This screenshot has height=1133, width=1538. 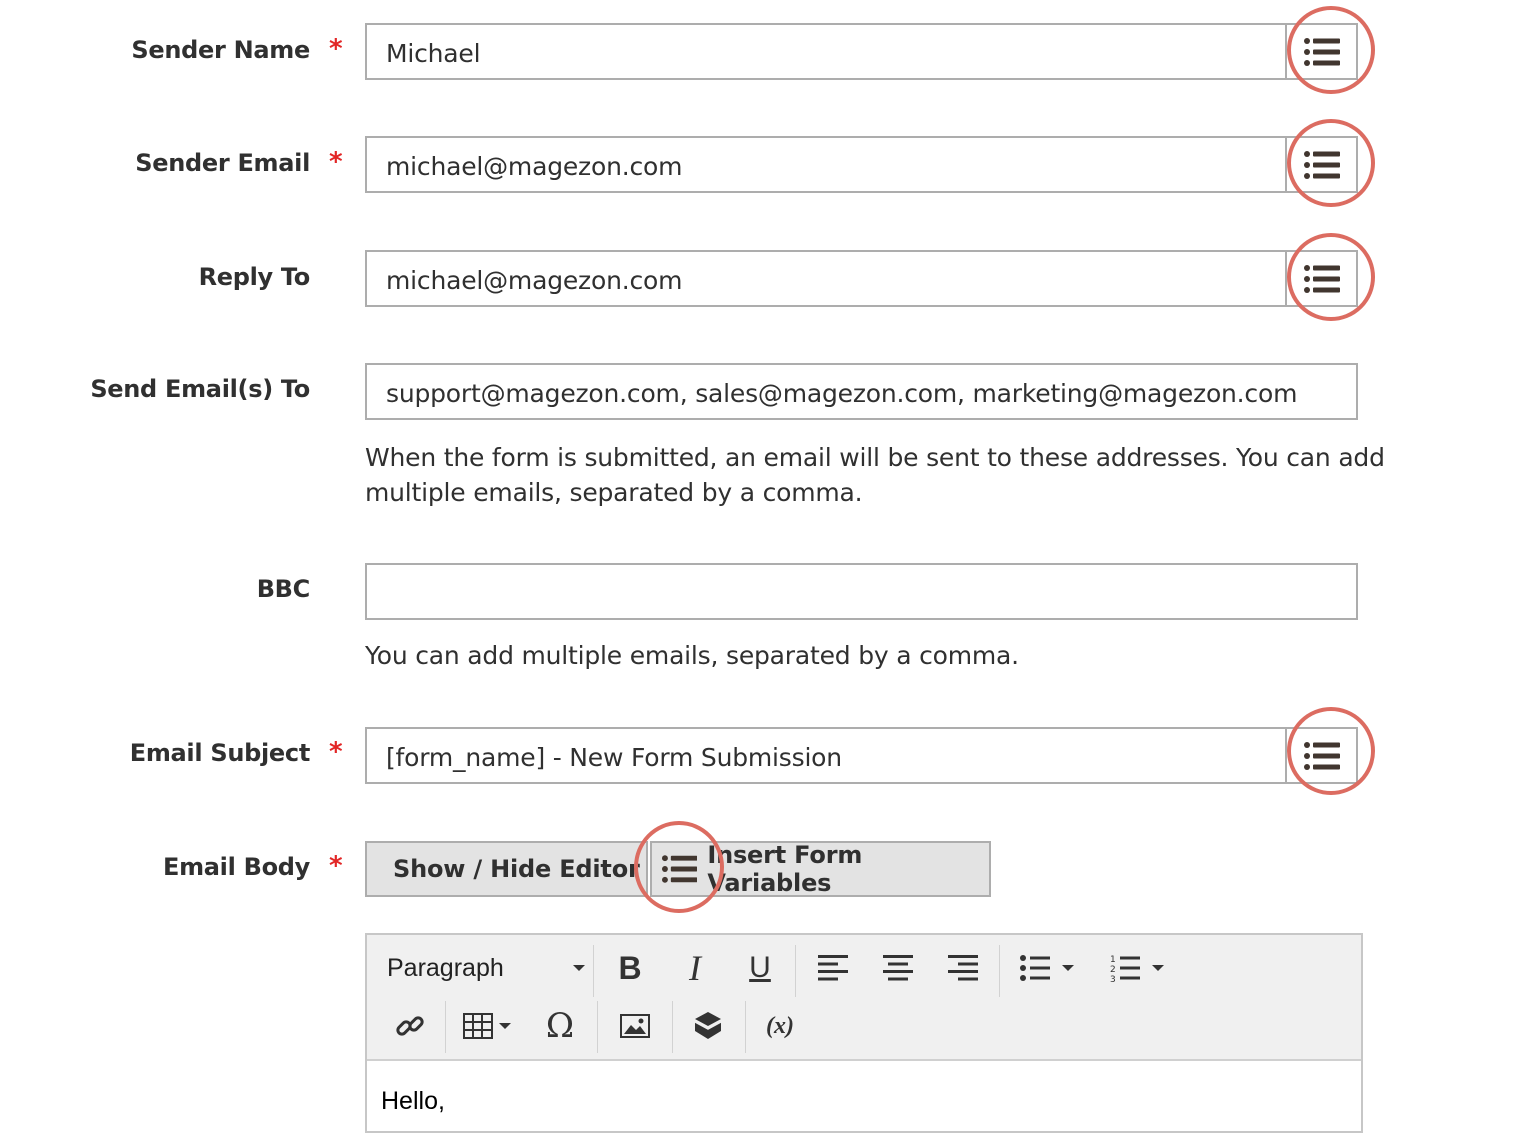 I want to click on sender-name-label: Sender Name, so click(x=220, y=50).